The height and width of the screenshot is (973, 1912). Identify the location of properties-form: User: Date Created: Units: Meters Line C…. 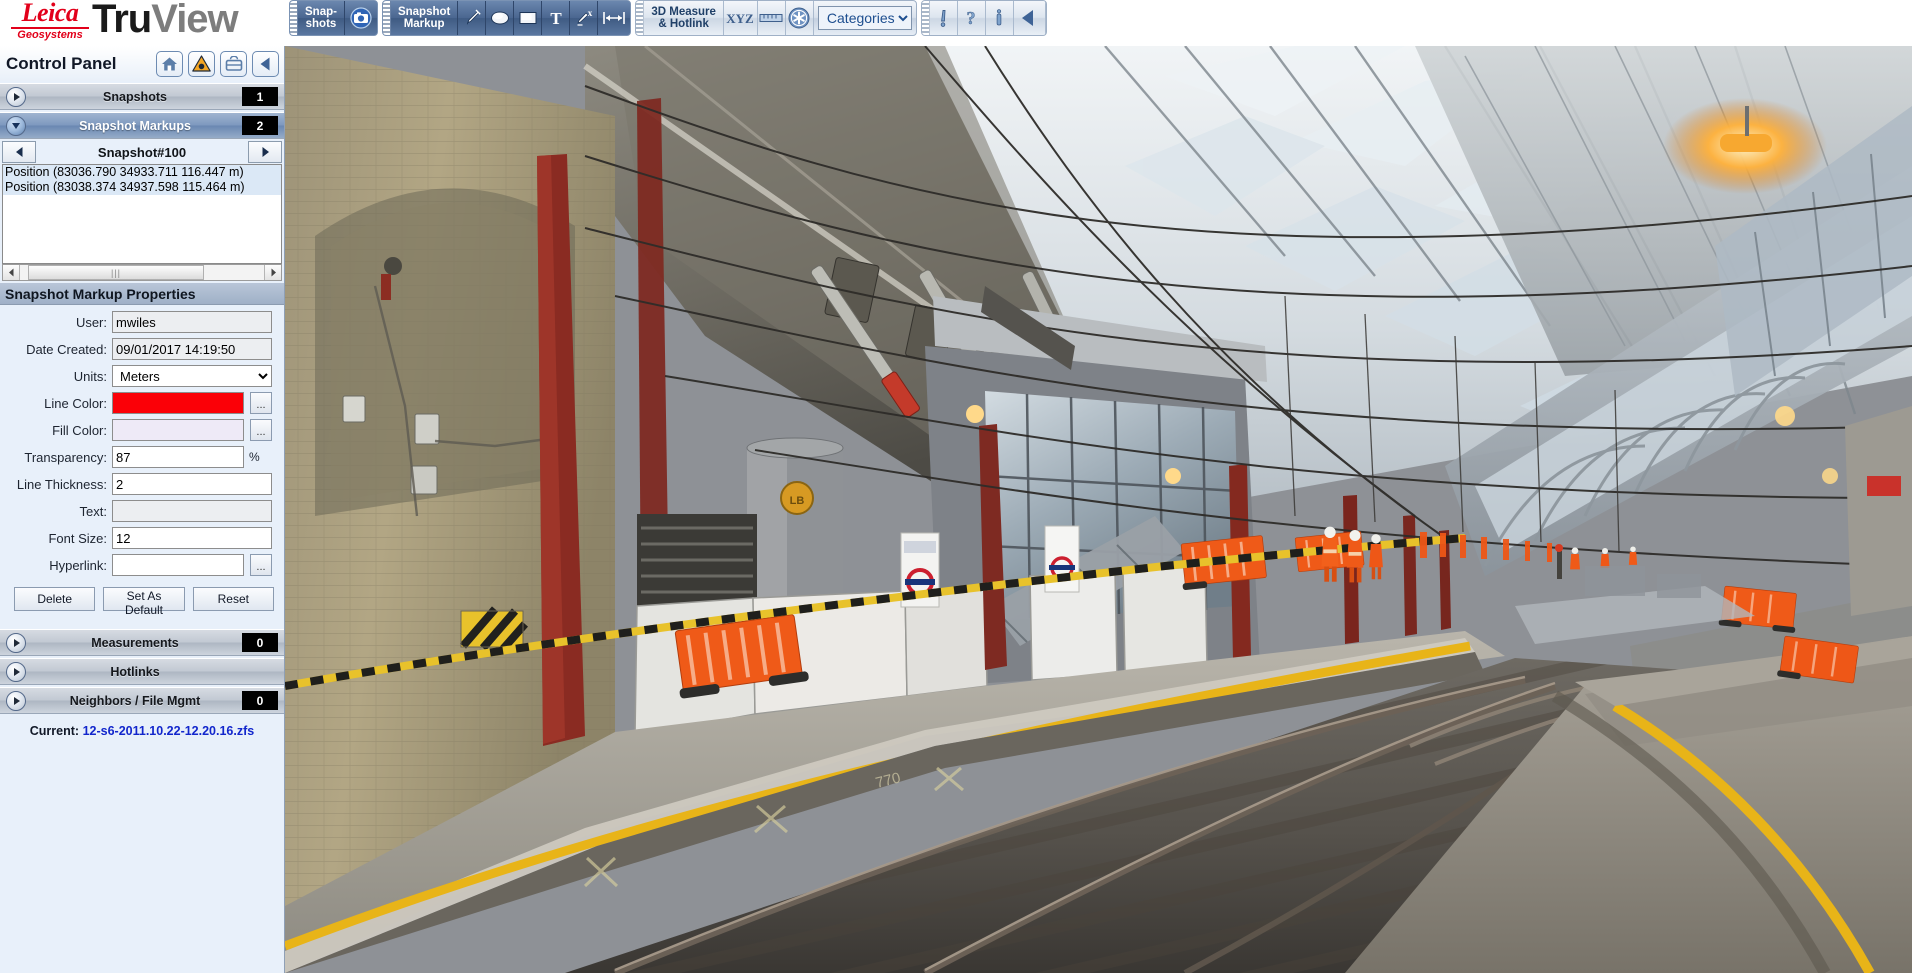
(142, 464).